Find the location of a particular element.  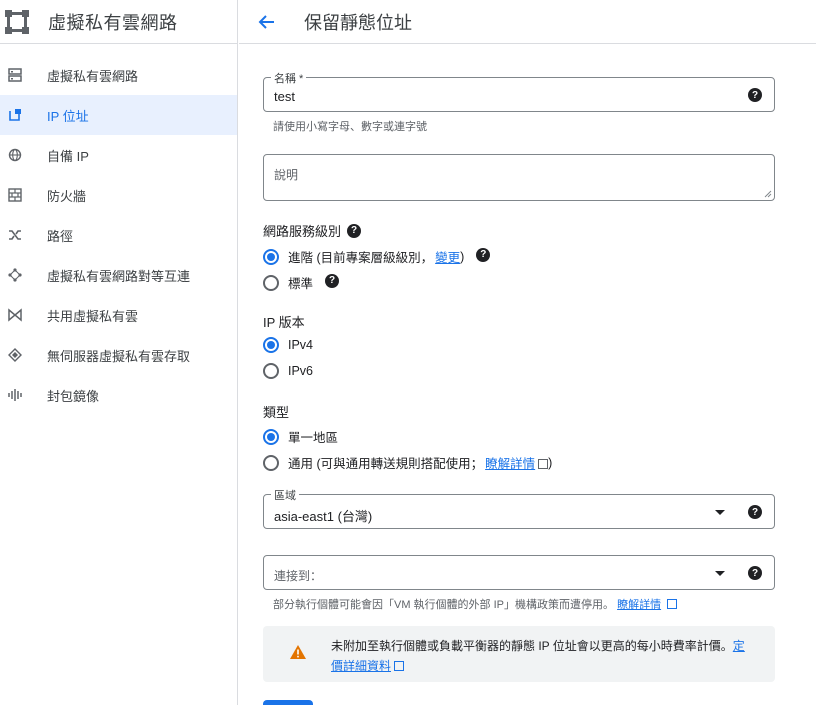

type-option-global: 通用 (可與通用轉送規則搭配使用； 瞭解詳情 ) is located at coordinates (407, 462).